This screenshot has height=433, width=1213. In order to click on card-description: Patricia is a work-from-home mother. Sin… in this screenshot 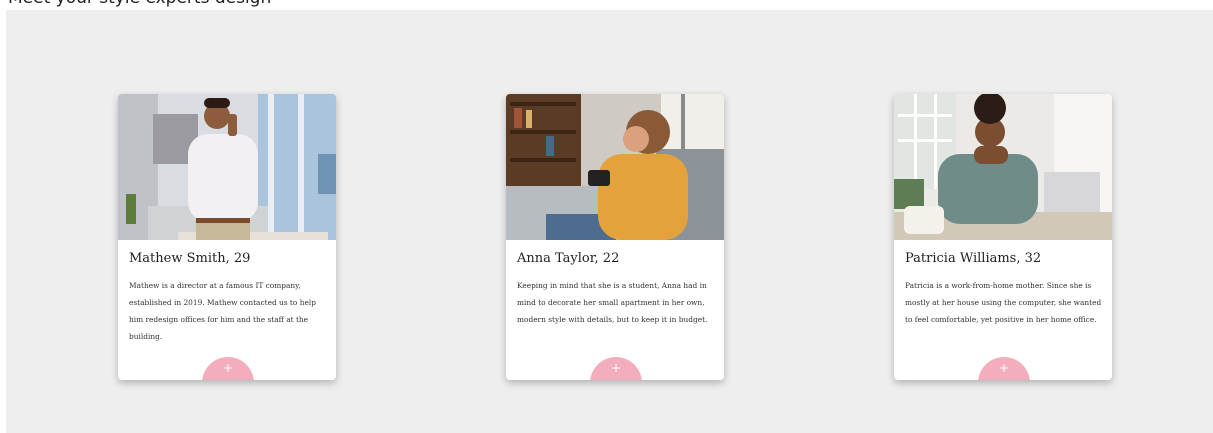, I will do `click(1003, 302)`.